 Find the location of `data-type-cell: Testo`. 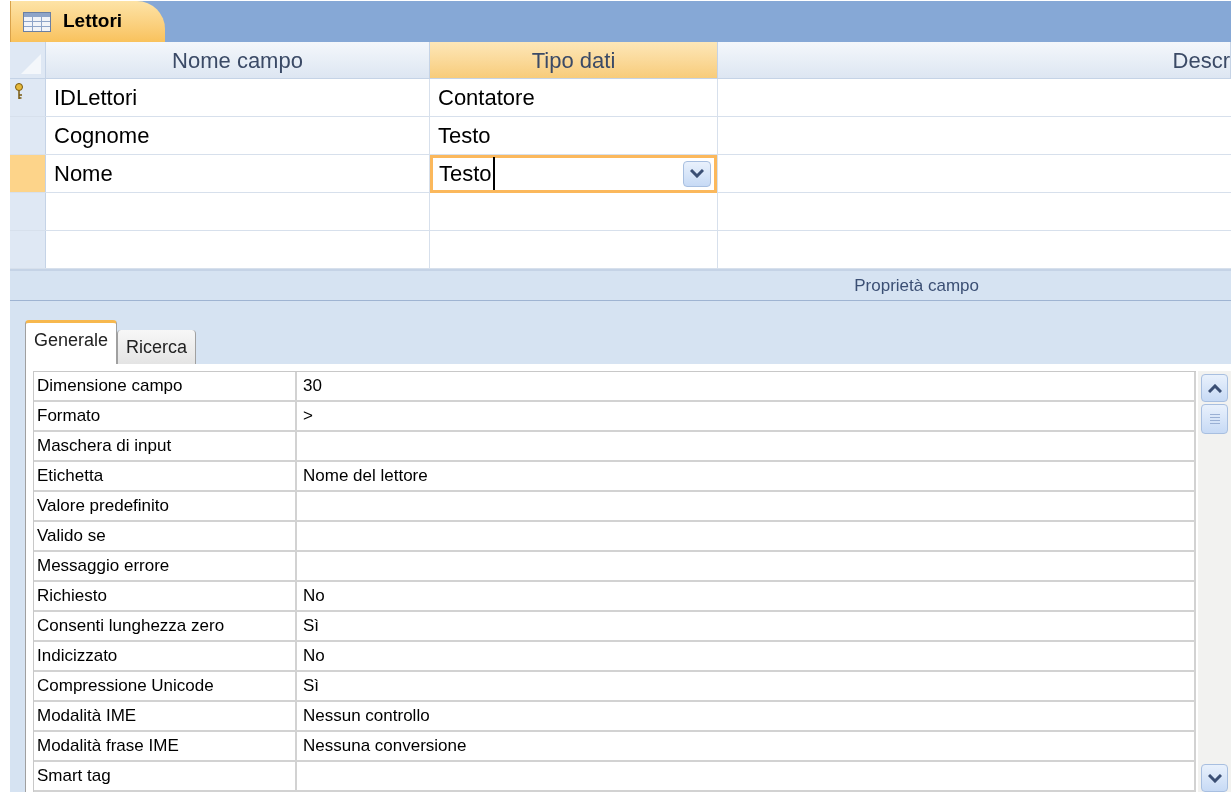

data-type-cell: Testo is located at coordinates (460, 135).